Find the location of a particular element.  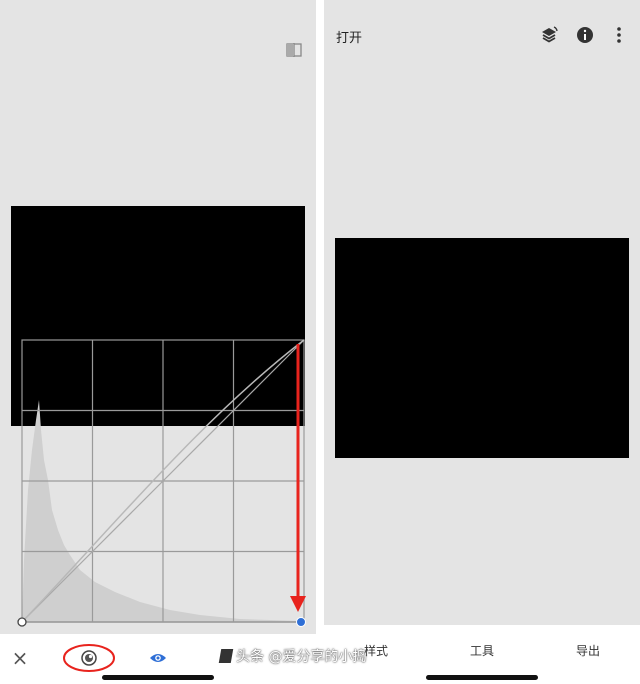

compare-icon is located at coordinates (294, 50).